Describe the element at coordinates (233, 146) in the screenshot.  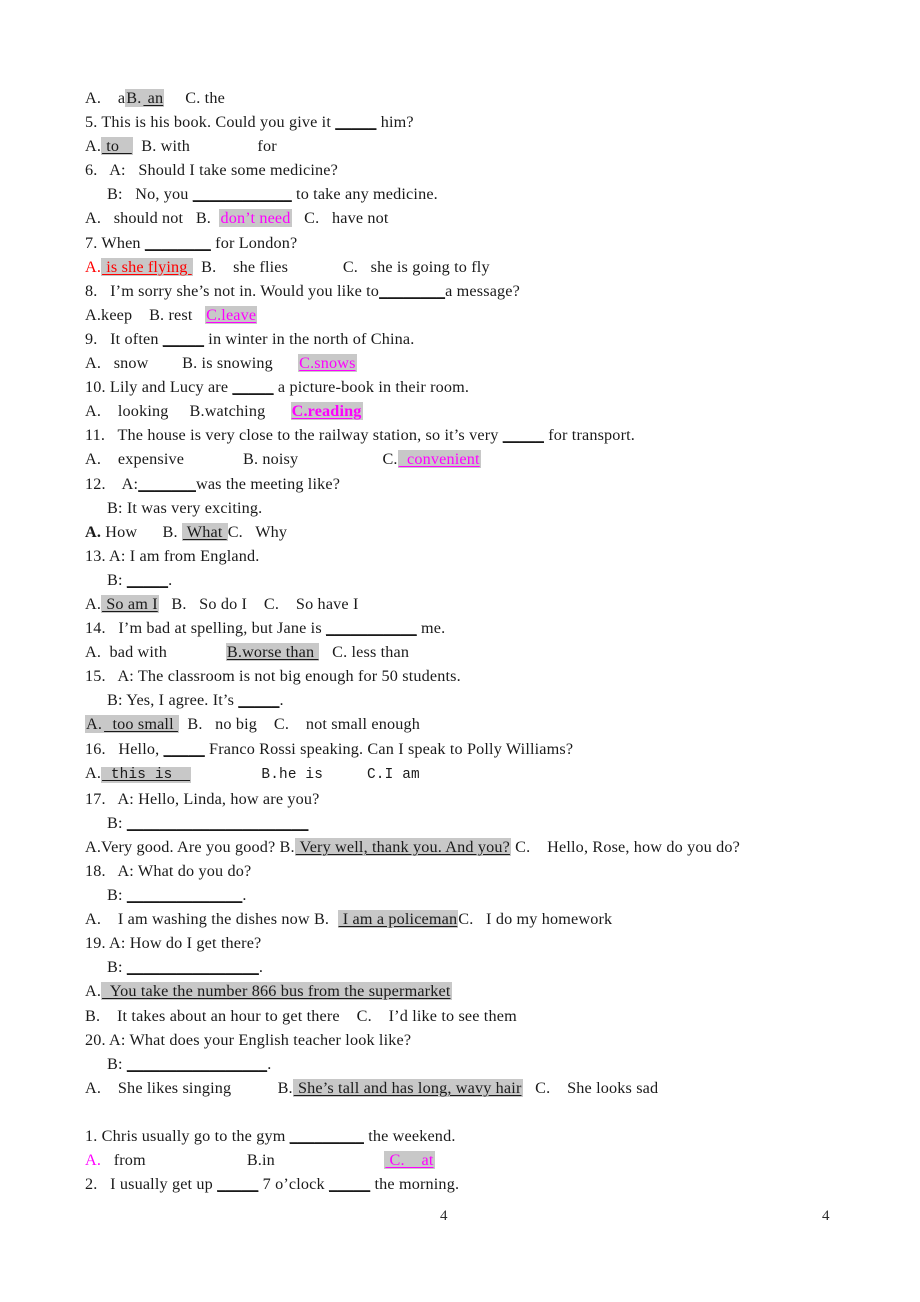
I see `option-c: for` at that location.